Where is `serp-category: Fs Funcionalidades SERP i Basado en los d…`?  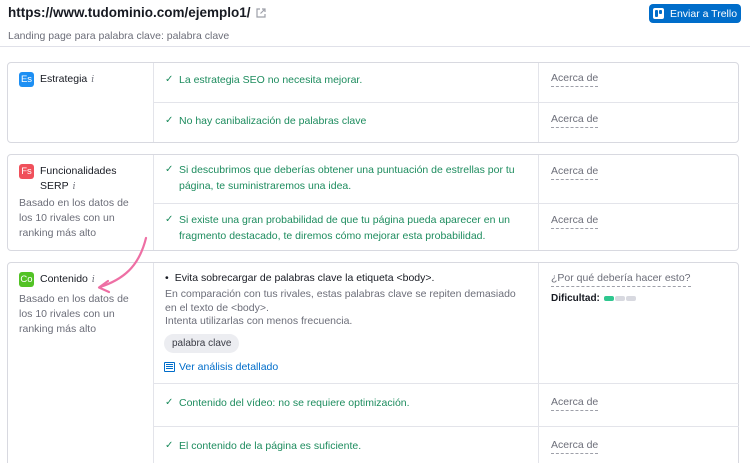
serp-category: Fs Funcionalidades SERP i Basado en los d… is located at coordinates (81, 202).